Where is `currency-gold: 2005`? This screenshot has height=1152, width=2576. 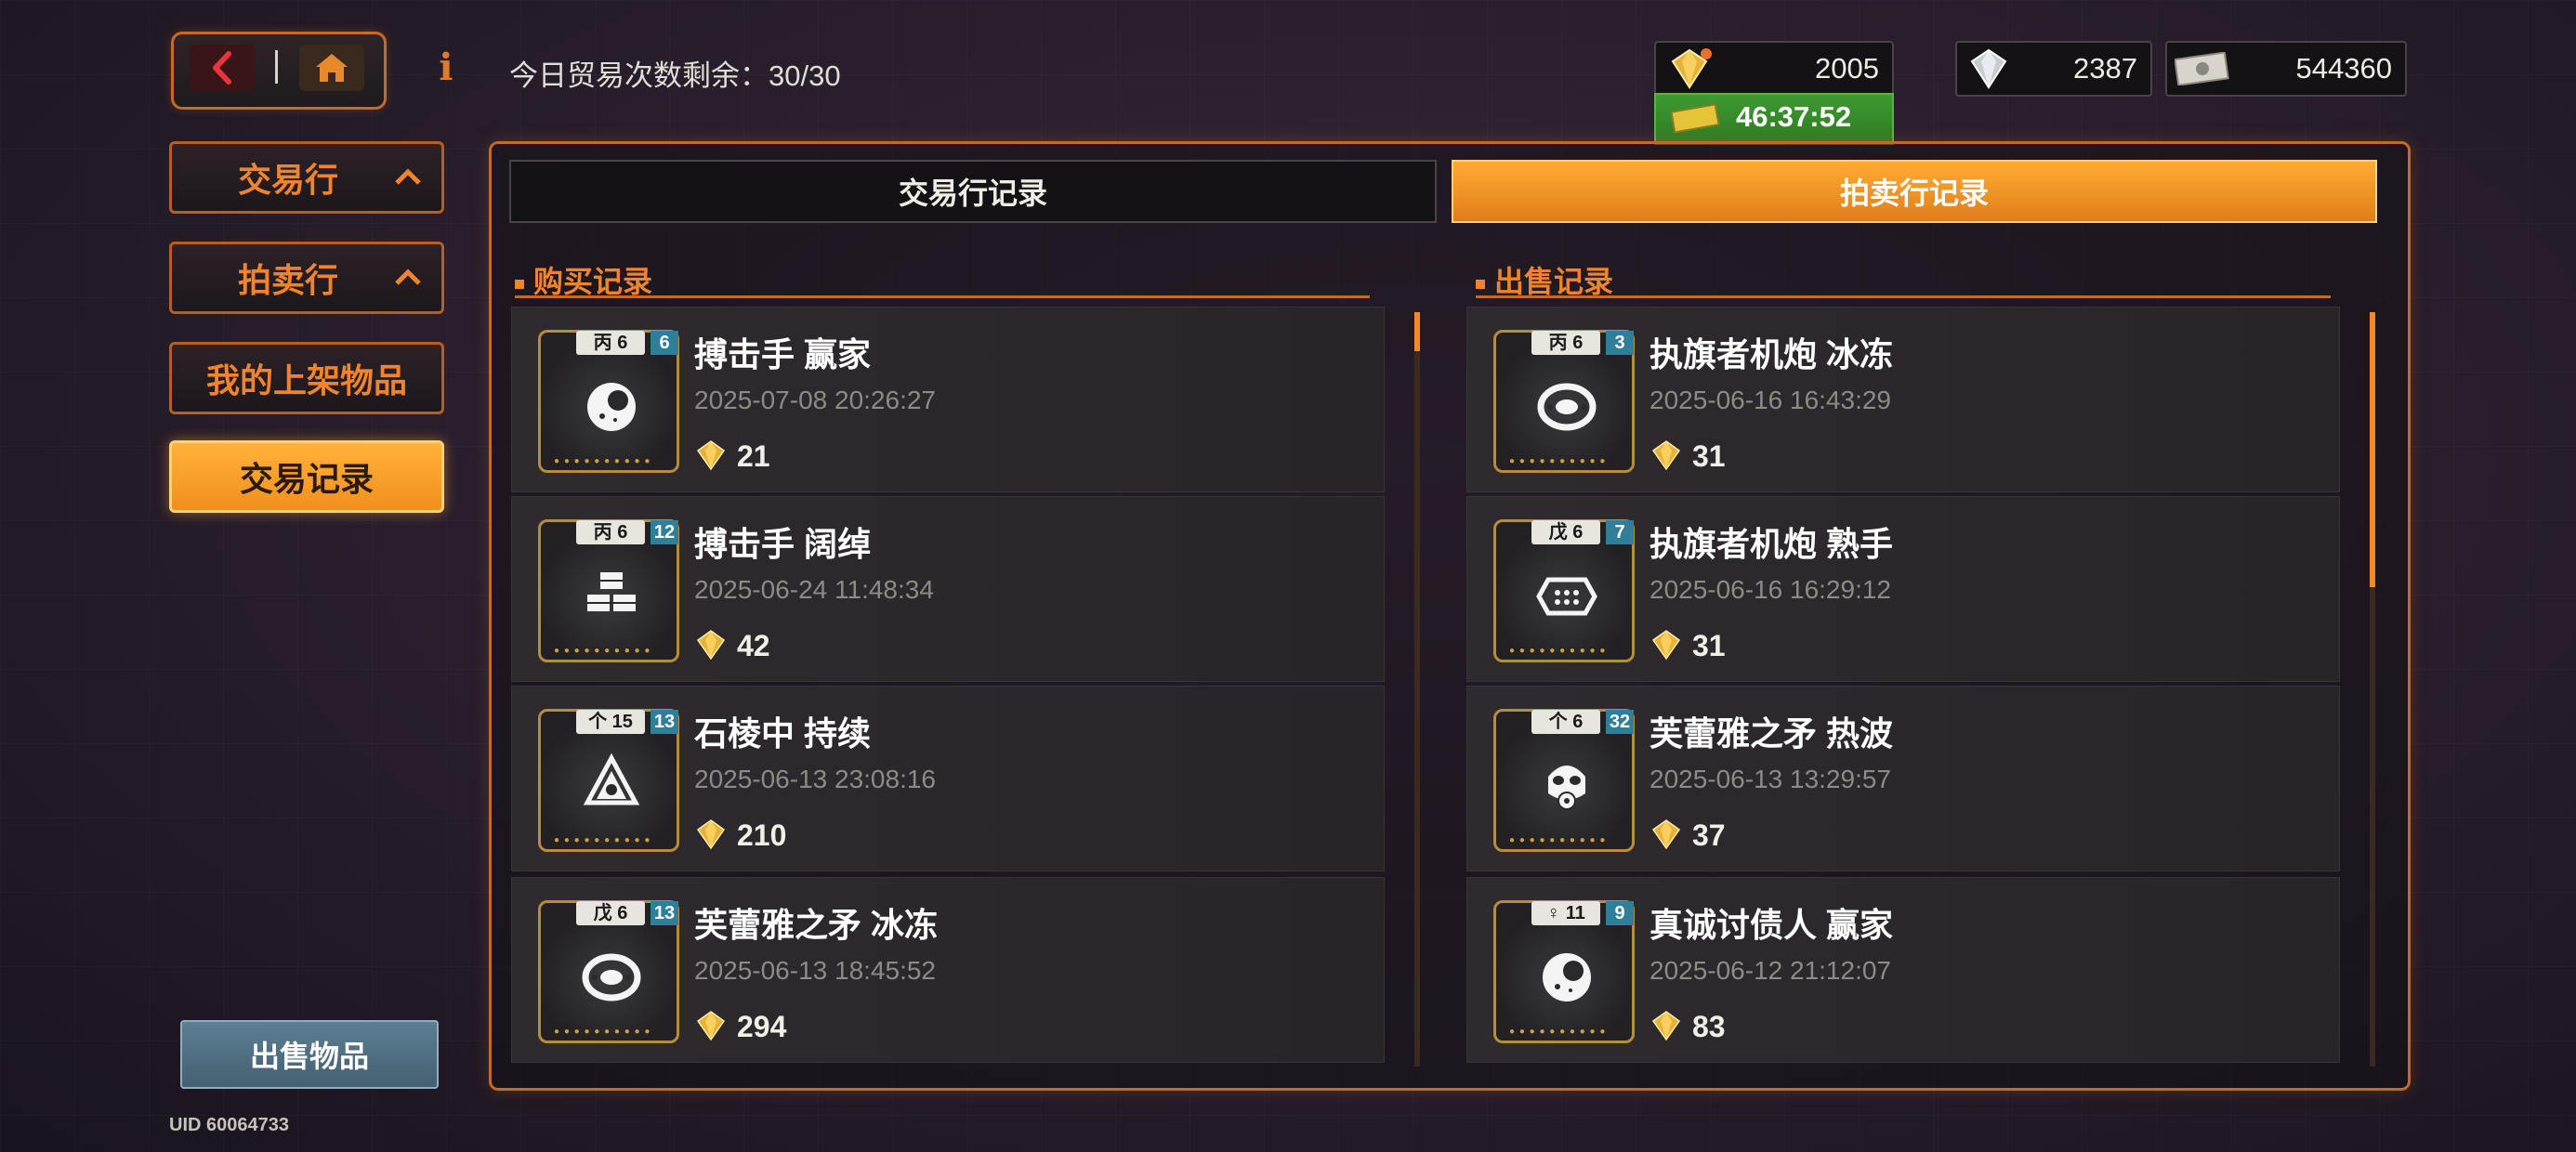 currency-gold: 2005 is located at coordinates (1774, 69).